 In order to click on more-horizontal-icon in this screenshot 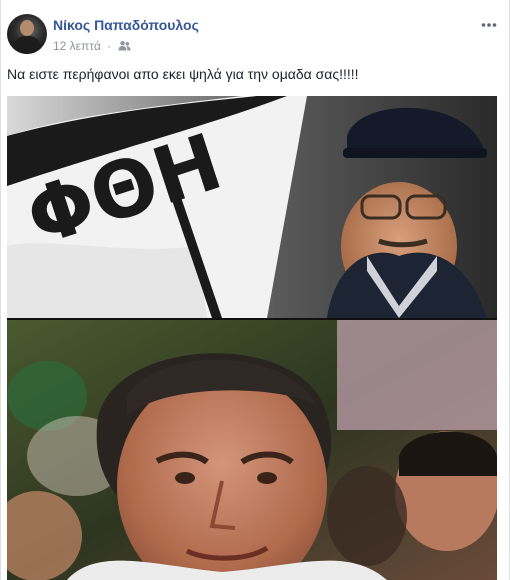, I will do `click(489, 21)`.